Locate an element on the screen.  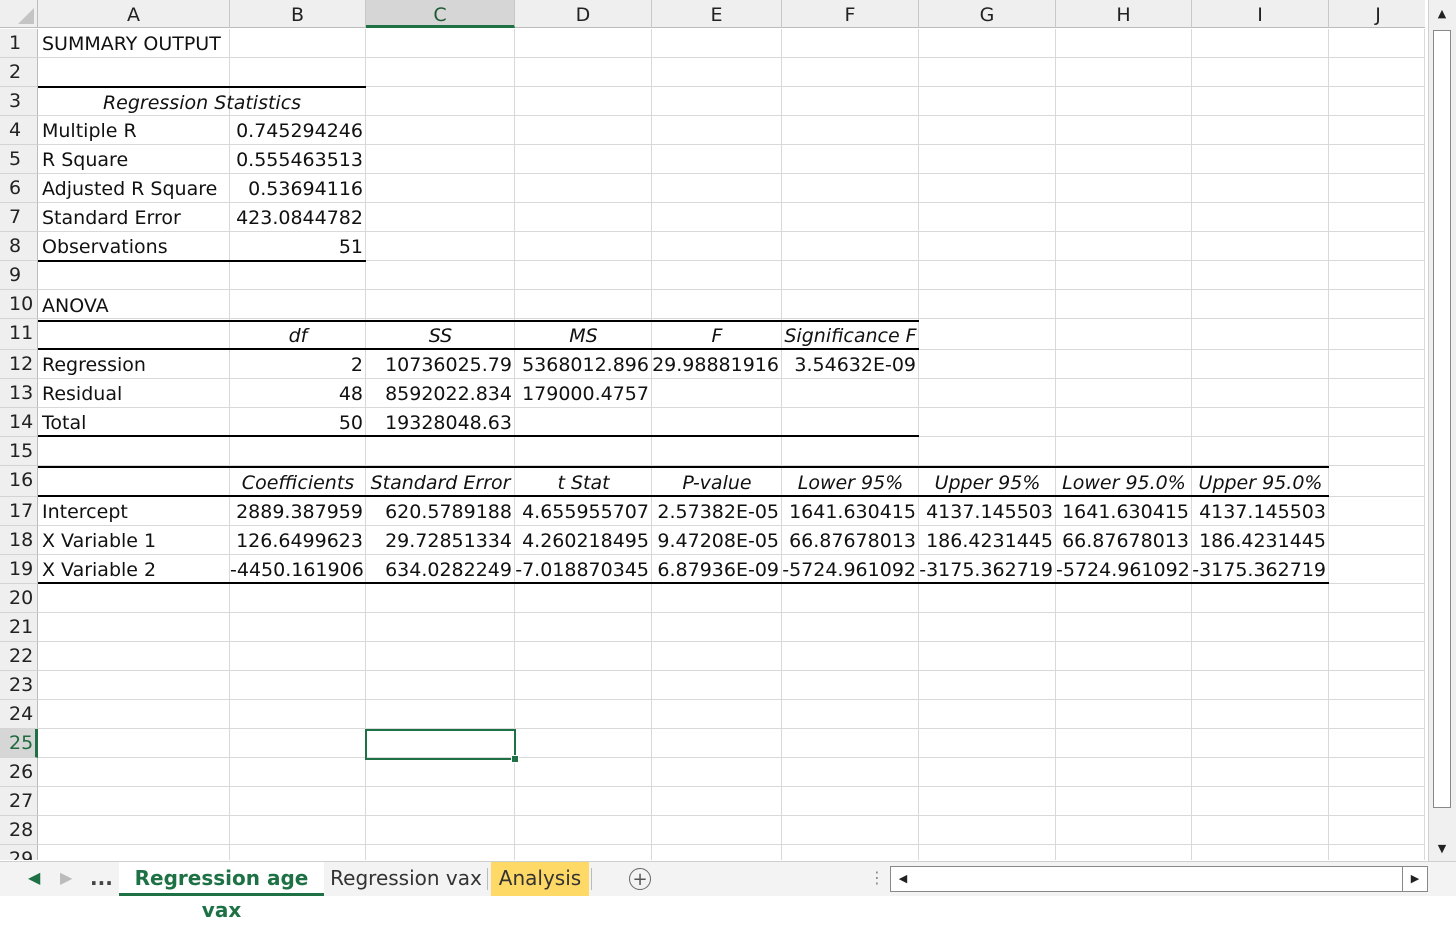
anova-f: 29.98881916 is located at coordinates (717, 364).